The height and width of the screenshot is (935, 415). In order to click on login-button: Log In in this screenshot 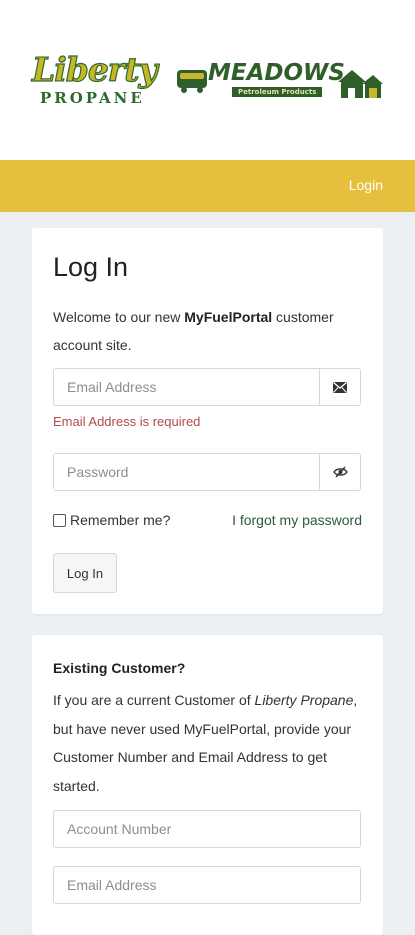, I will do `click(85, 573)`.